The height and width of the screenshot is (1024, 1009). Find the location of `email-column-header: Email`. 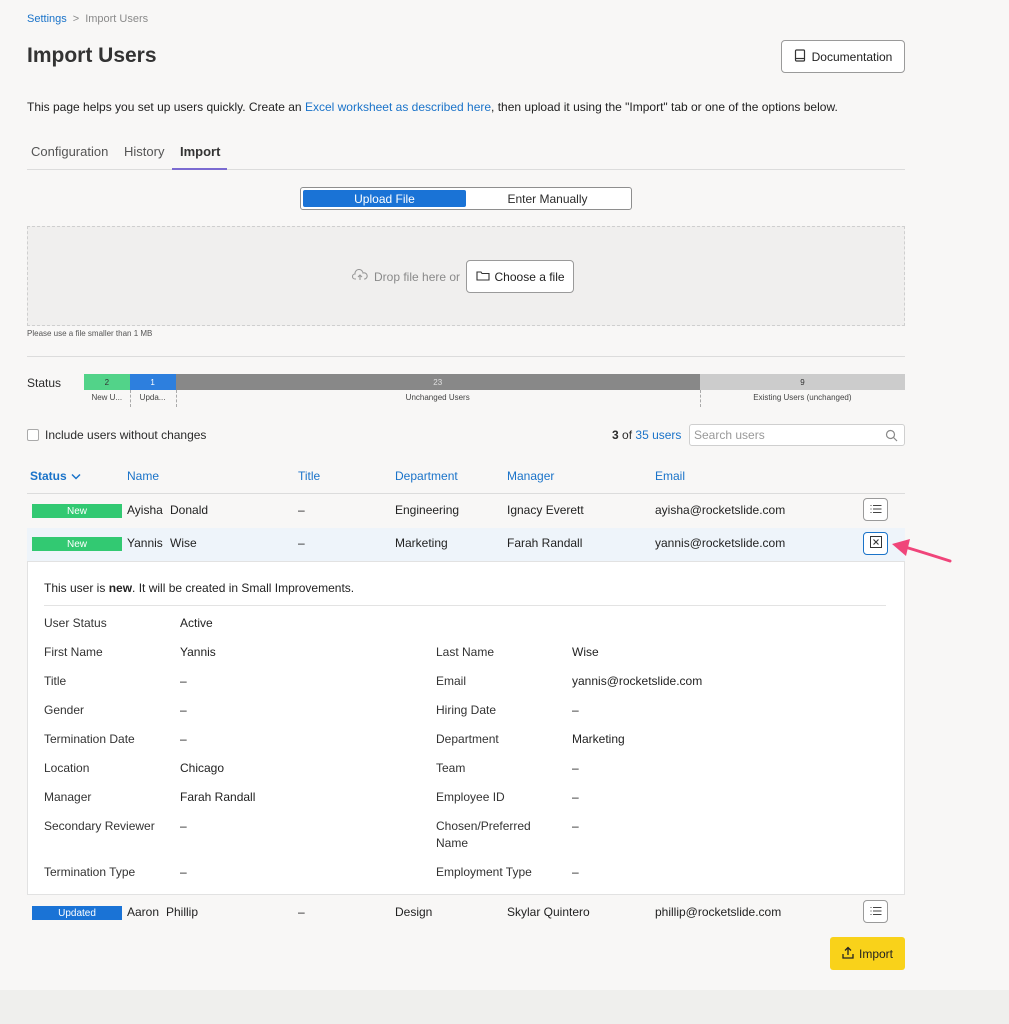

email-column-header: Email is located at coordinates (670, 476).